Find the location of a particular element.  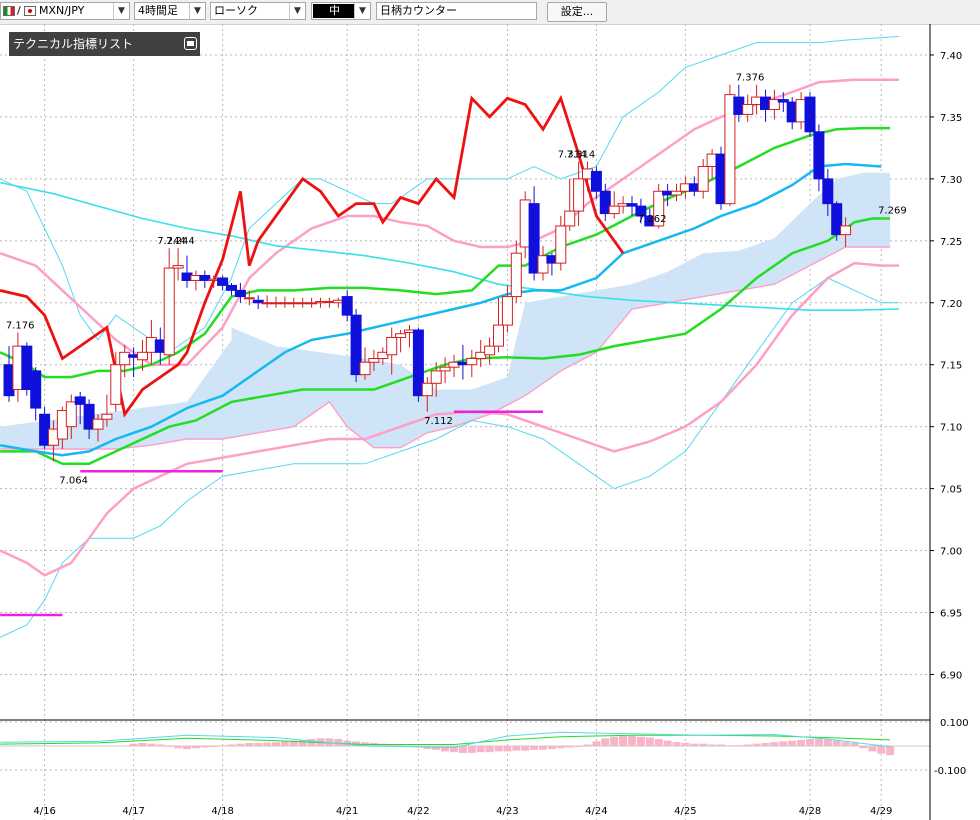

price-annotation: 7.112 is located at coordinates (438, 421).